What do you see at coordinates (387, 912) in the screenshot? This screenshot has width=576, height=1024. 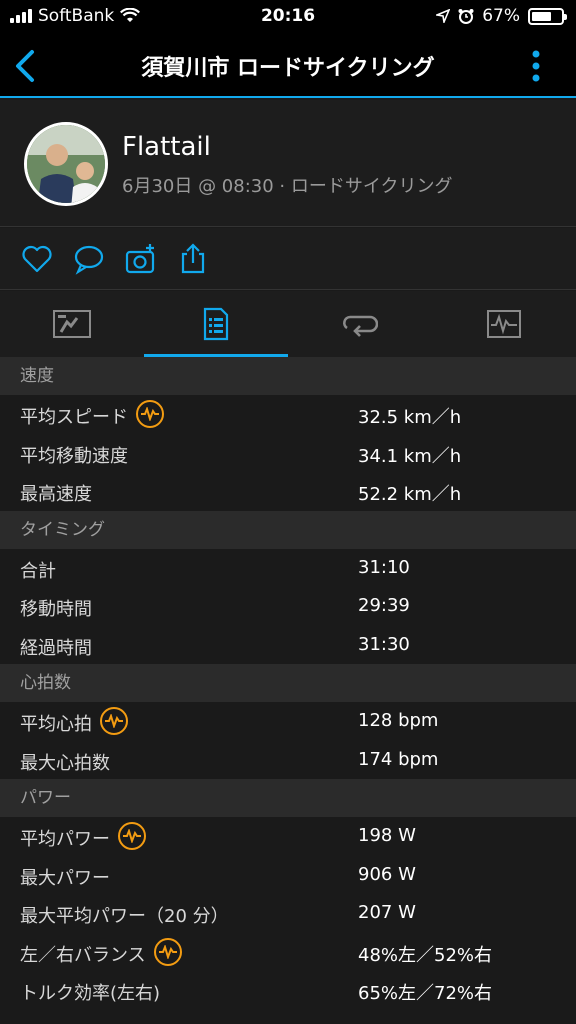 I see `stat-value: 207 W` at bounding box center [387, 912].